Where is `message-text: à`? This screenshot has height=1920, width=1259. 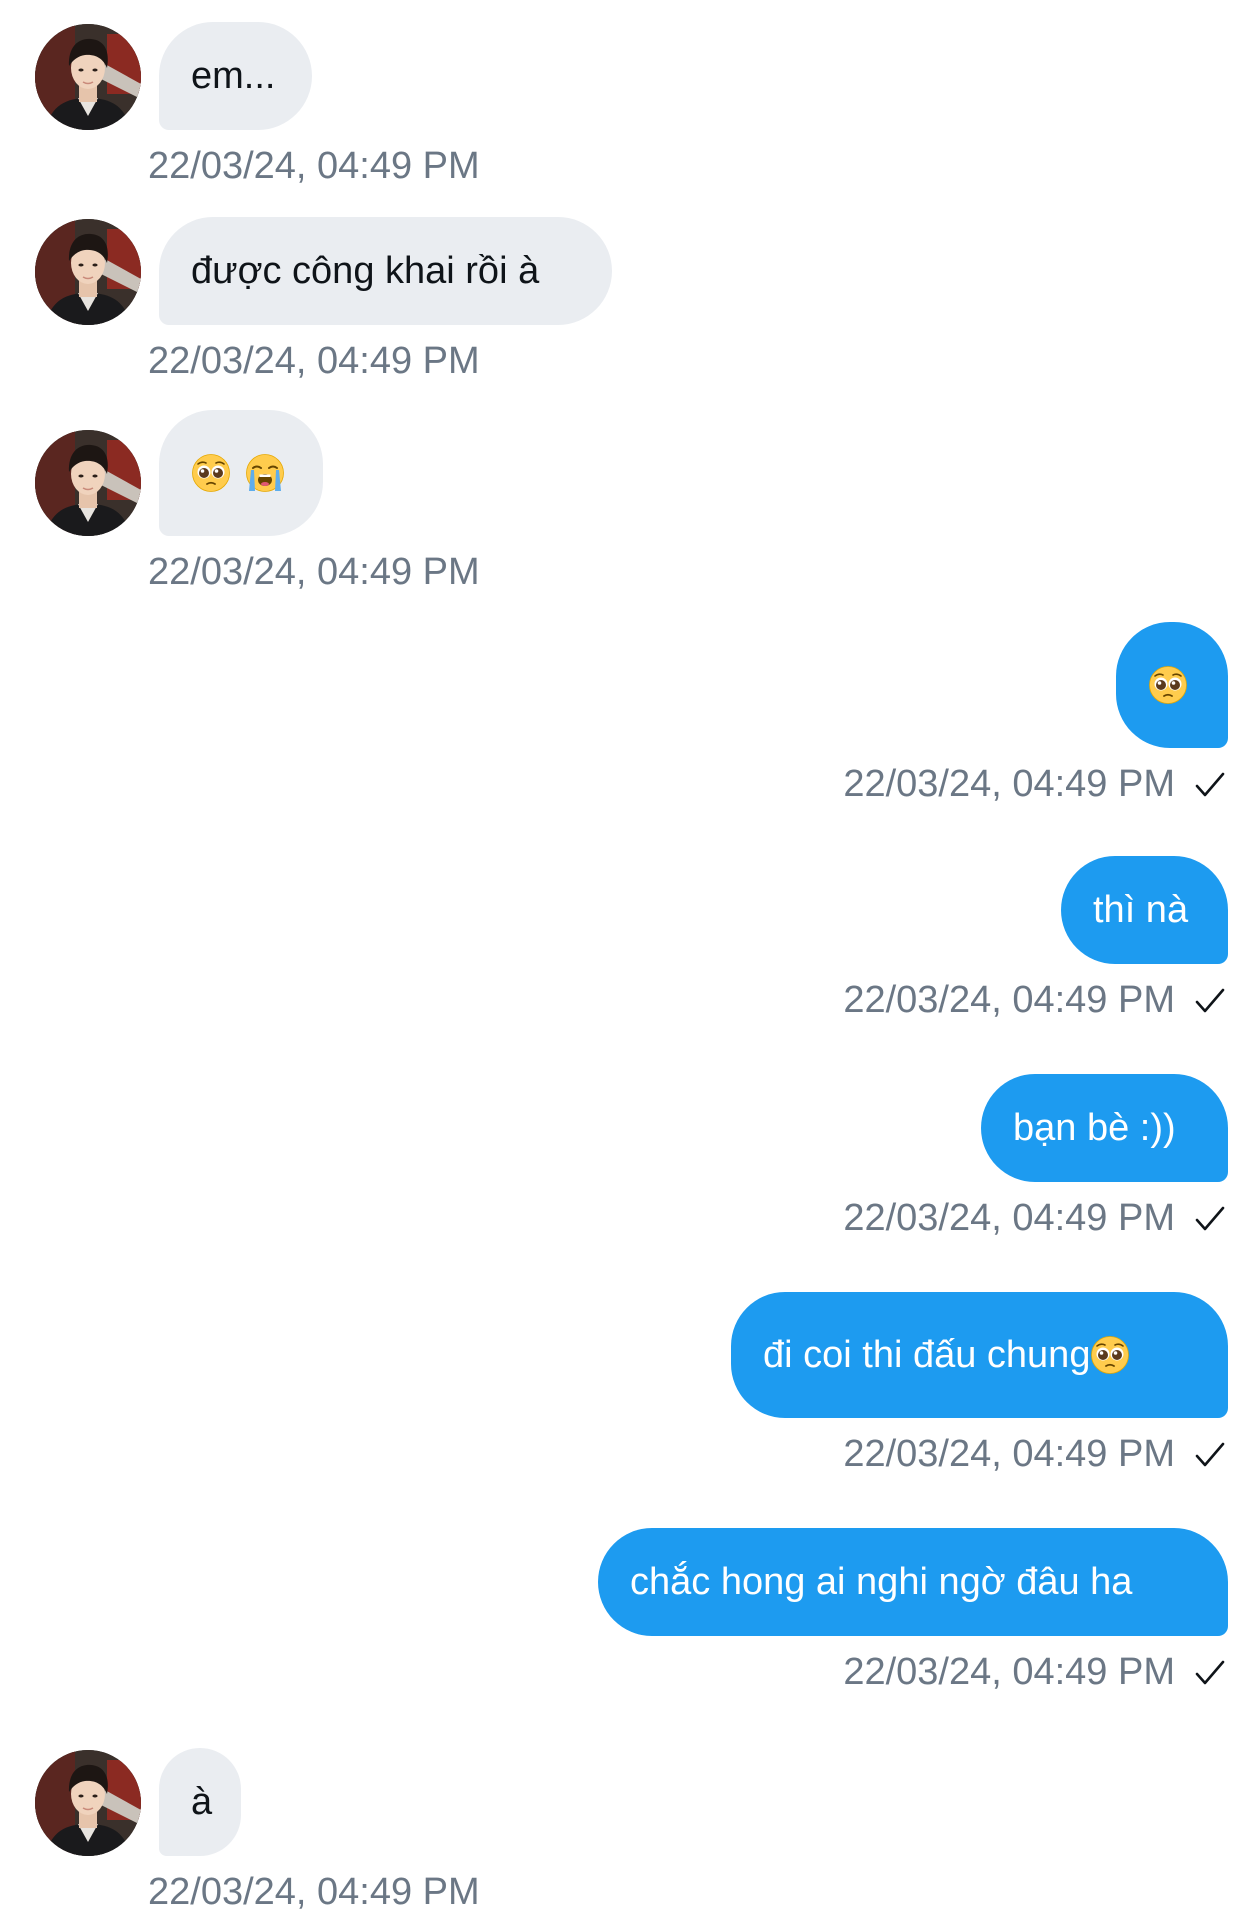 message-text: à is located at coordinates (202, 1802).